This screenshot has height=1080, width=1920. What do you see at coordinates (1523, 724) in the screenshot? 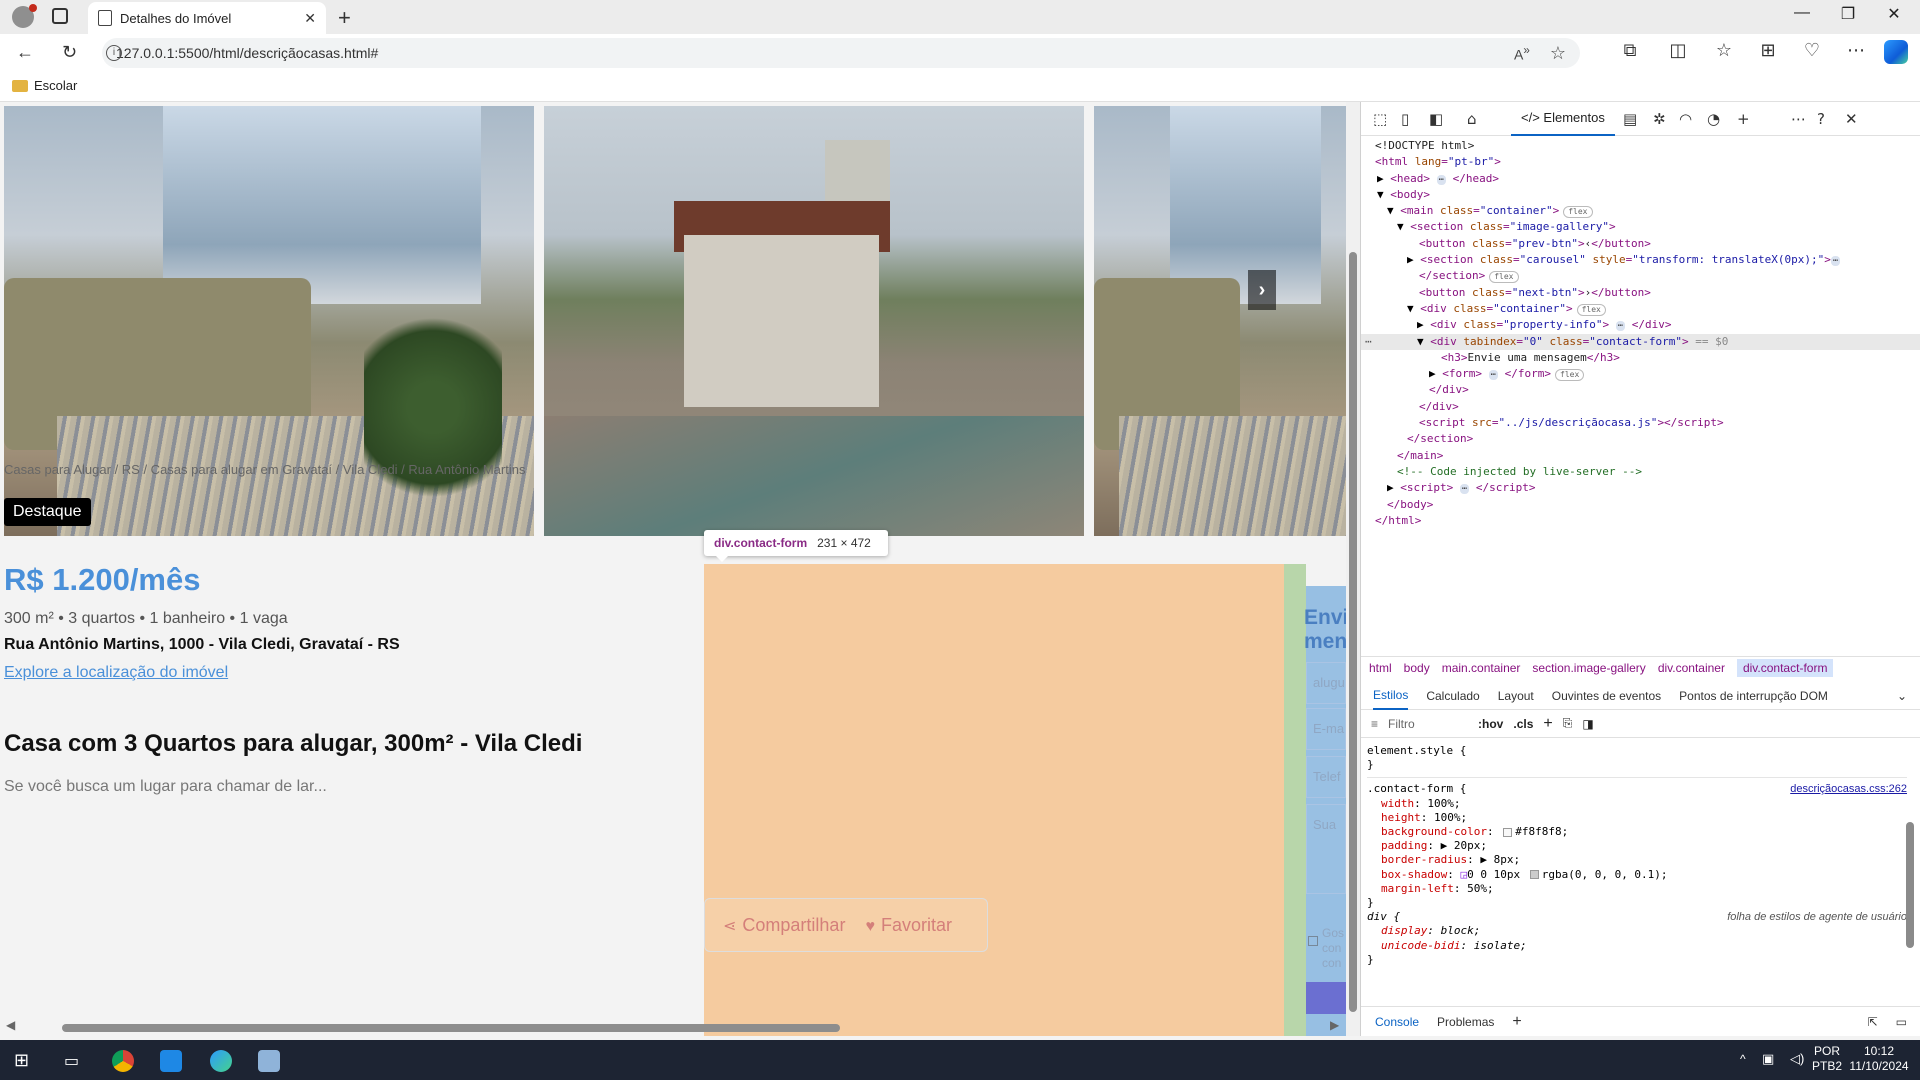
I see `cls-toggle: .cls` at bounding box center [1523, 724].